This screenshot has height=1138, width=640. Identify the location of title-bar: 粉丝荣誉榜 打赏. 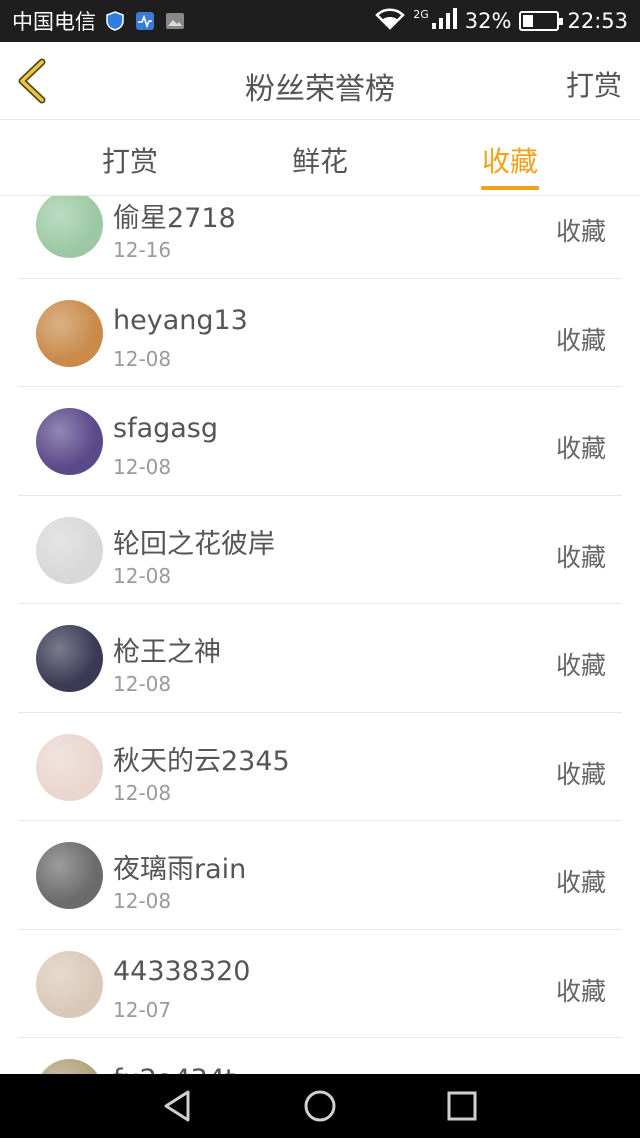
(320, 81).